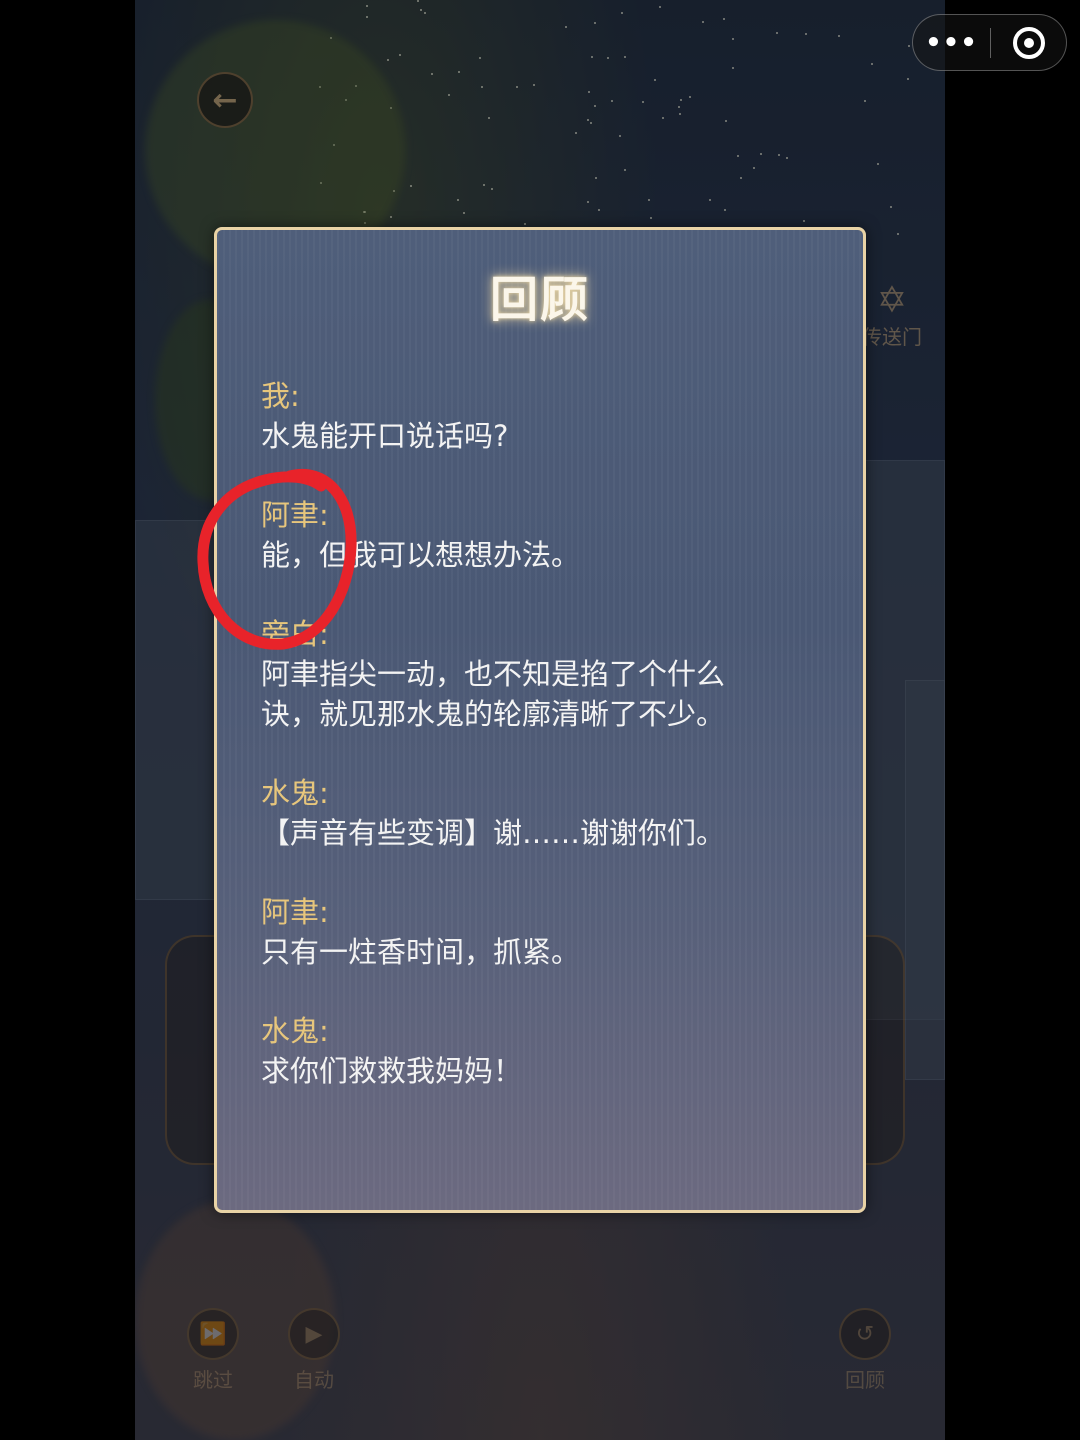 The image size is (1080, 1440). I want to click on more-dots-icon: •••, so click(951, 42).